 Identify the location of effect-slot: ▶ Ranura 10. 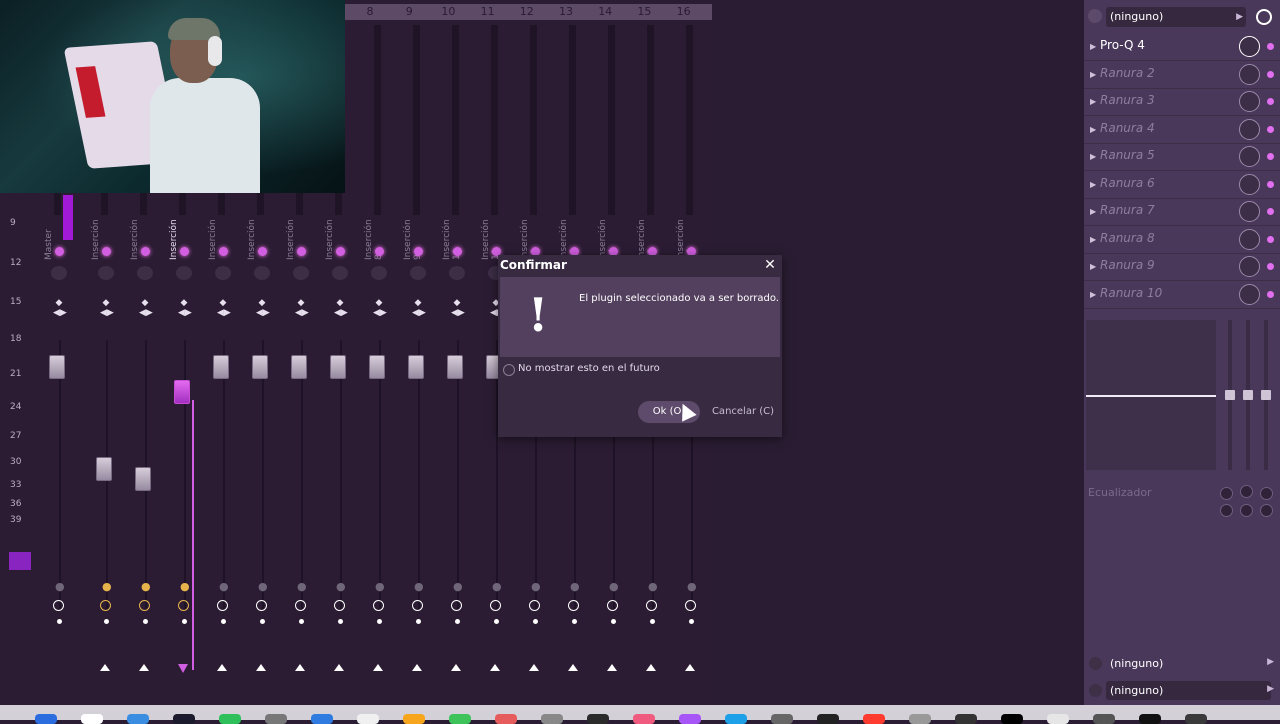
(1182, 295).